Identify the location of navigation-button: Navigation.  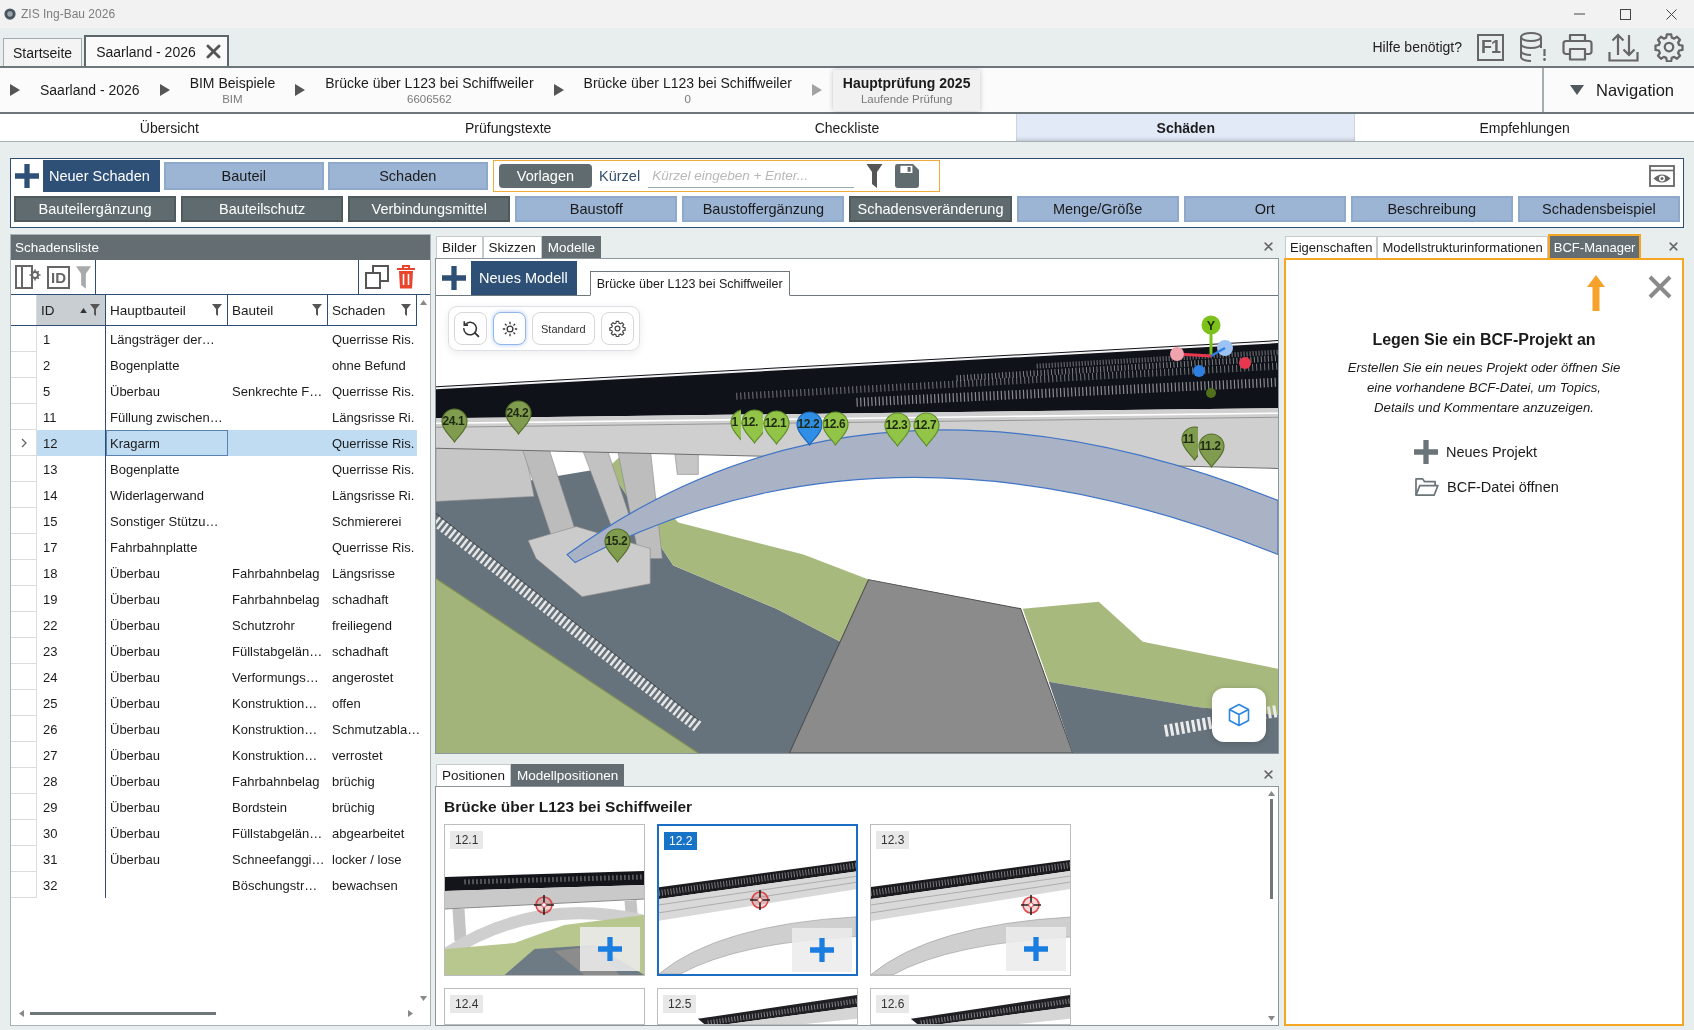
(1618, 90).